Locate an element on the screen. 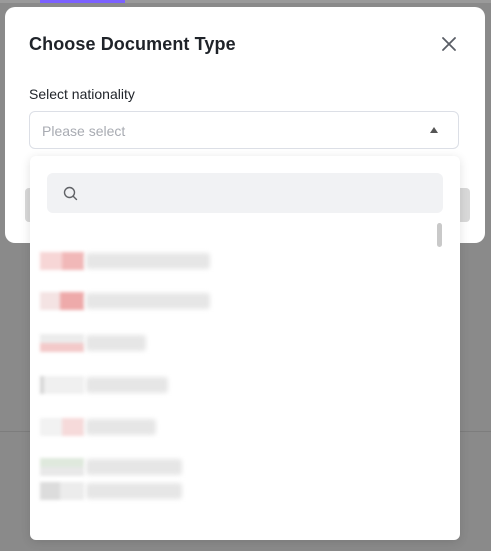  modal-title: Choose Document Type is located at coordinates (132, 44).